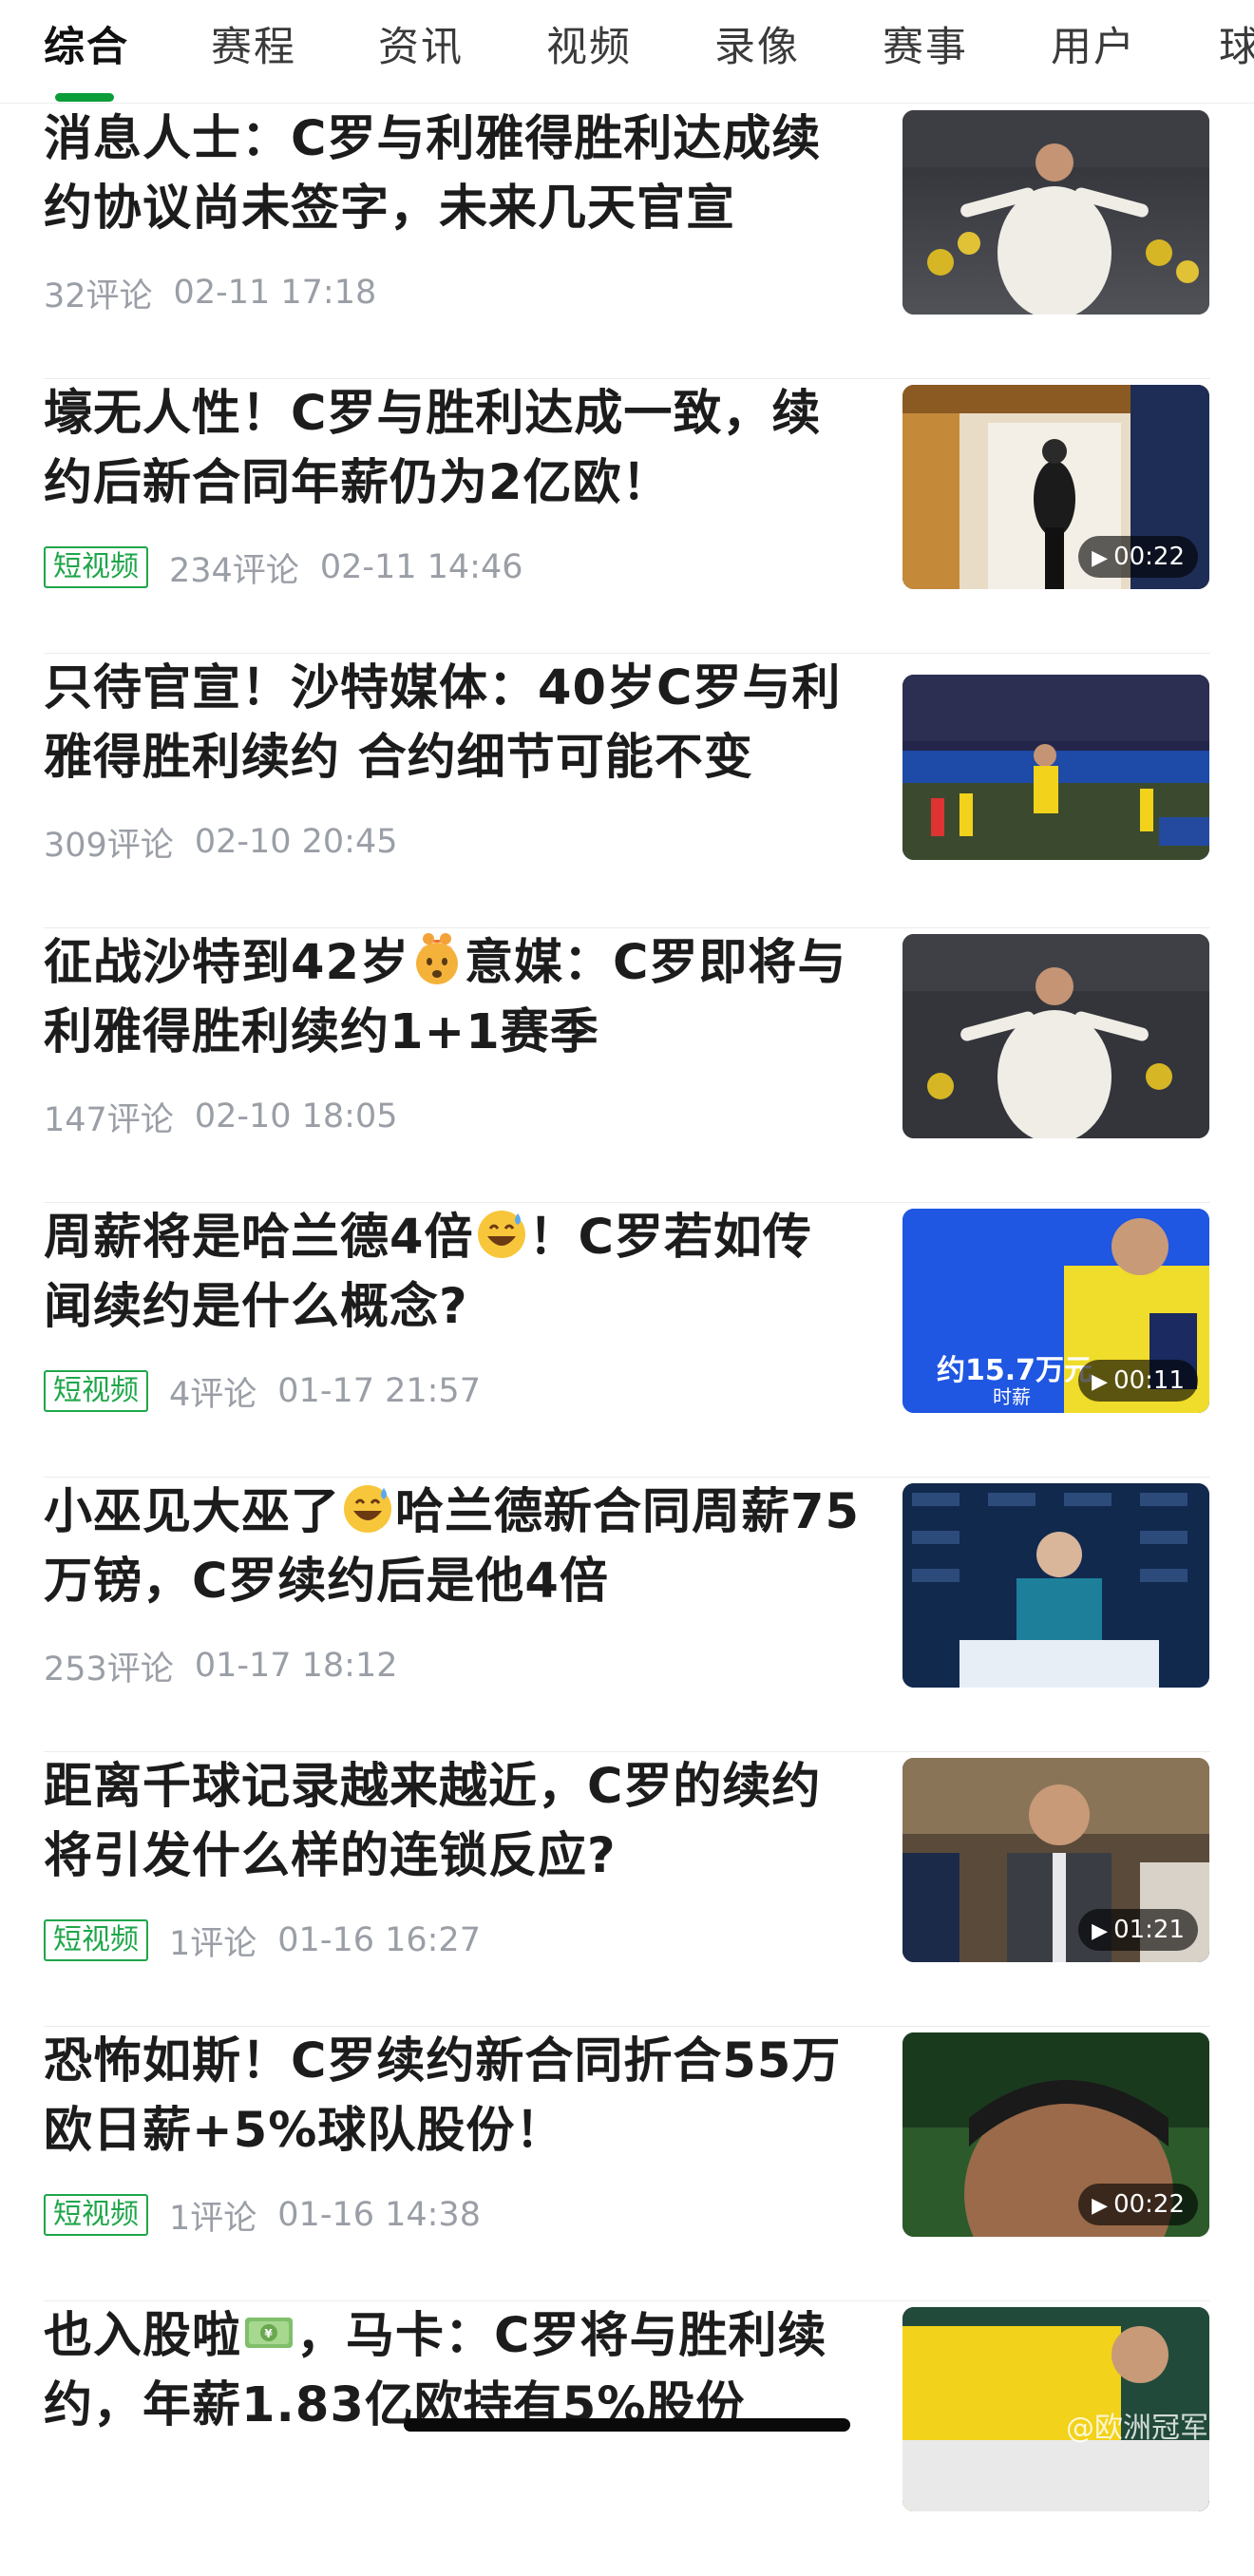 This screenshot has width=1254, height=2576. I want to click on news-meta: 短视频 234评论 02-11 14:46, so click(283, 568).